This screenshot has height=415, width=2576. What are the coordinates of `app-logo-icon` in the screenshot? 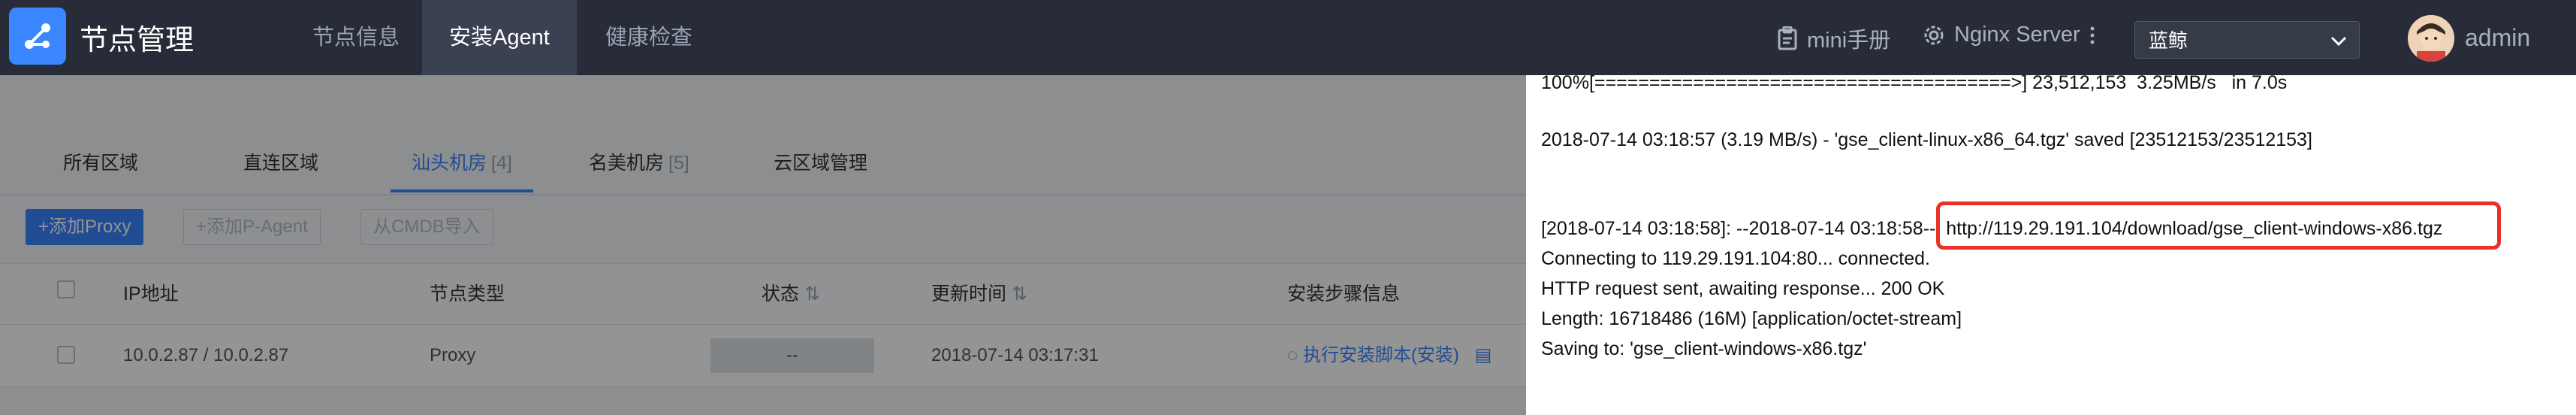 It's located at (37, 36).